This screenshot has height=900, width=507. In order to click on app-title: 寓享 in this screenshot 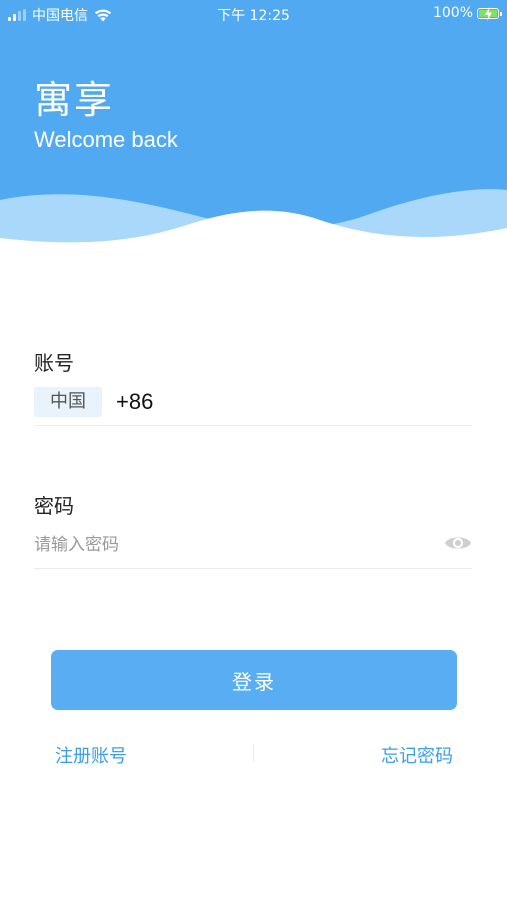, I will do `click(74, 100)`.